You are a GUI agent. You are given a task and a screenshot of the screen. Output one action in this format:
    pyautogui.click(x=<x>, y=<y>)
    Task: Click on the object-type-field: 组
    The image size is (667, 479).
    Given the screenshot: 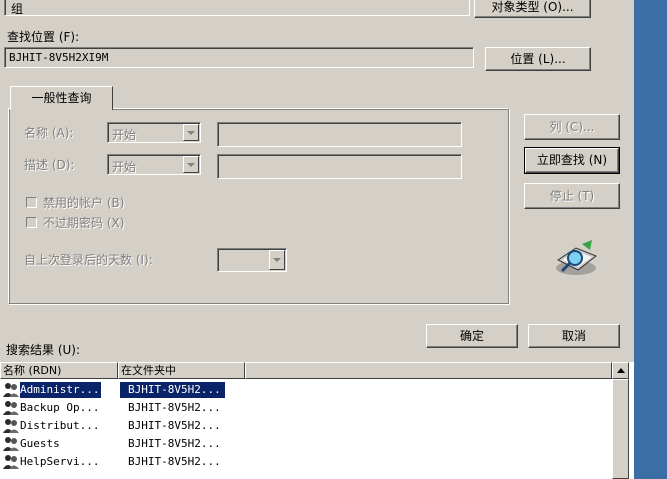 What is the action you would take?
    pyautogui.click(x=237, y=8)
    